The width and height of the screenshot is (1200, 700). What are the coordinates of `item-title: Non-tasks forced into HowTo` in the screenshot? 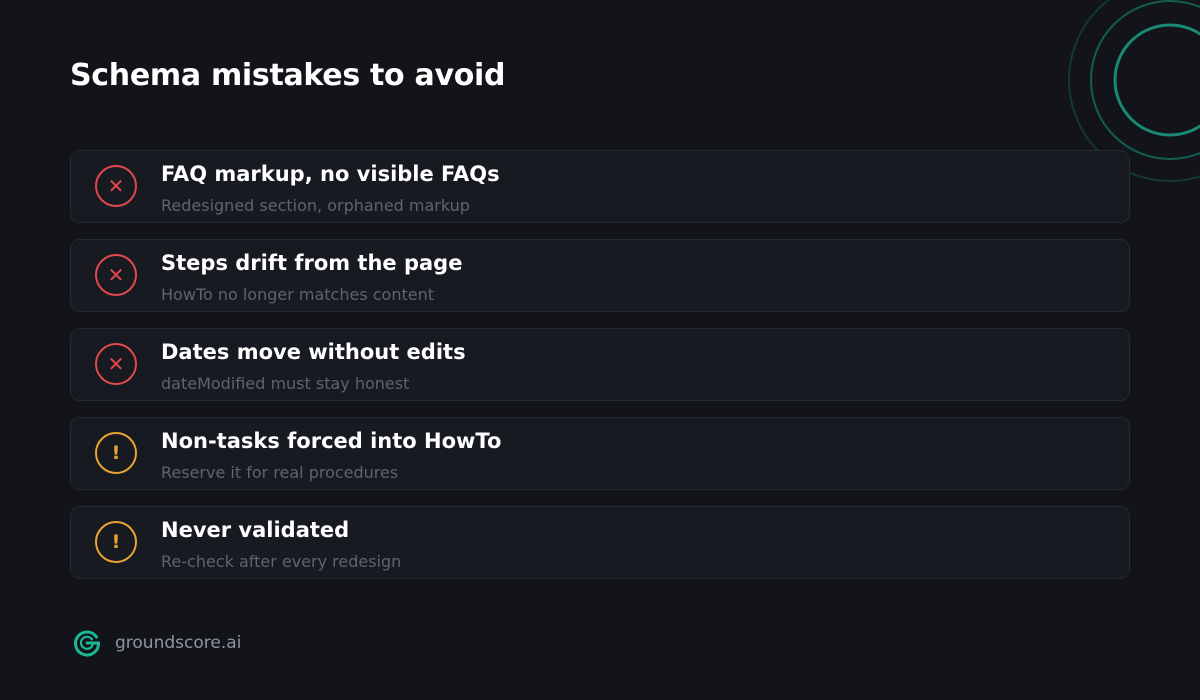 It's located at (331, 441).